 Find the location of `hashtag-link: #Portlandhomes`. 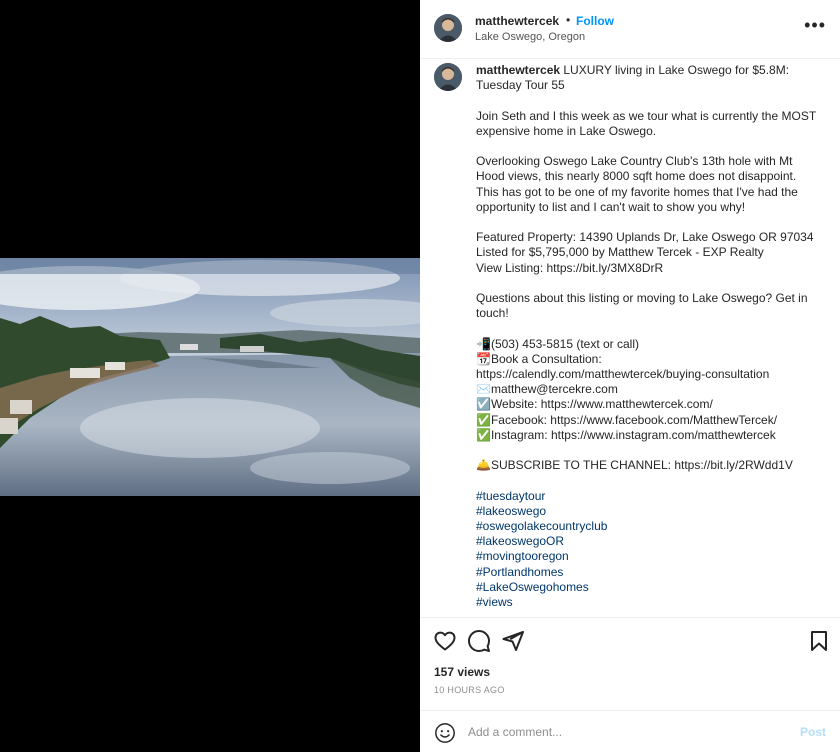

hashtag-link: #Portlandhomes is located at coordinates (651, 572).